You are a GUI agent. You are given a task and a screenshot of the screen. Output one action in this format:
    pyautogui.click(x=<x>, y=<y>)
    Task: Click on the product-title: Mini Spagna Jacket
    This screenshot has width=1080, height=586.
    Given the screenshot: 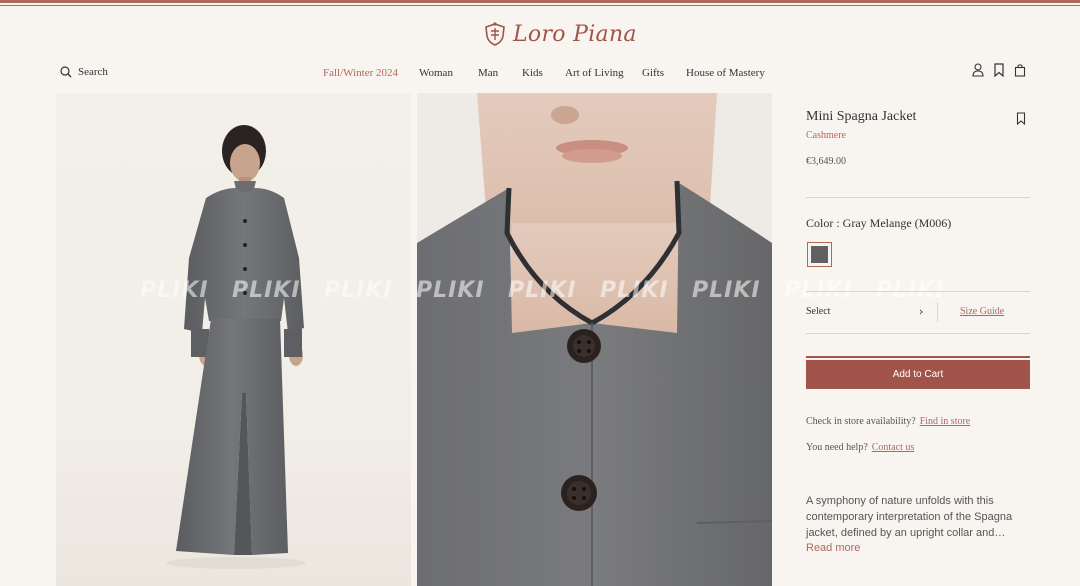 What is the action you would take?
    pyautogui.click(x=861, y=116)
    